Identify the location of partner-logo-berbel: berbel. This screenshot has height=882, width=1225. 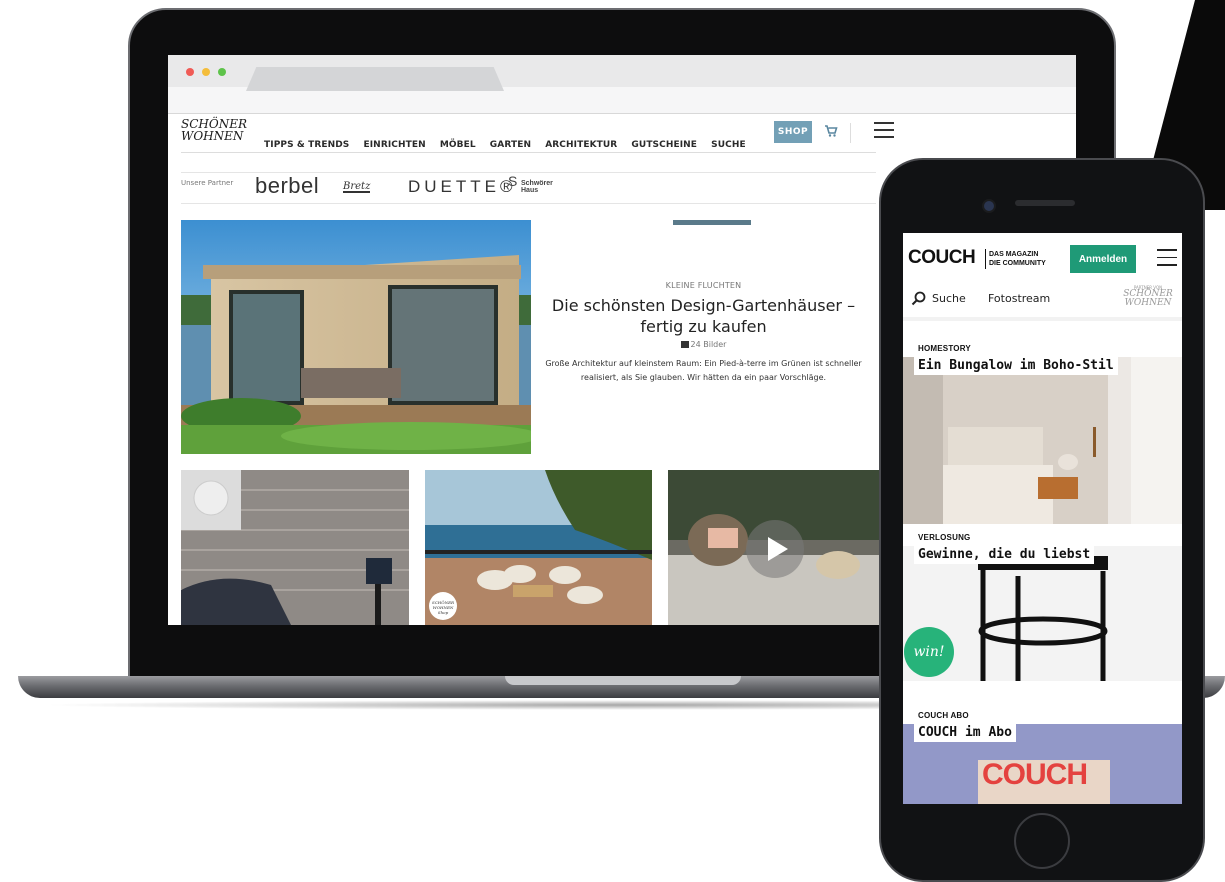
(287, 186).